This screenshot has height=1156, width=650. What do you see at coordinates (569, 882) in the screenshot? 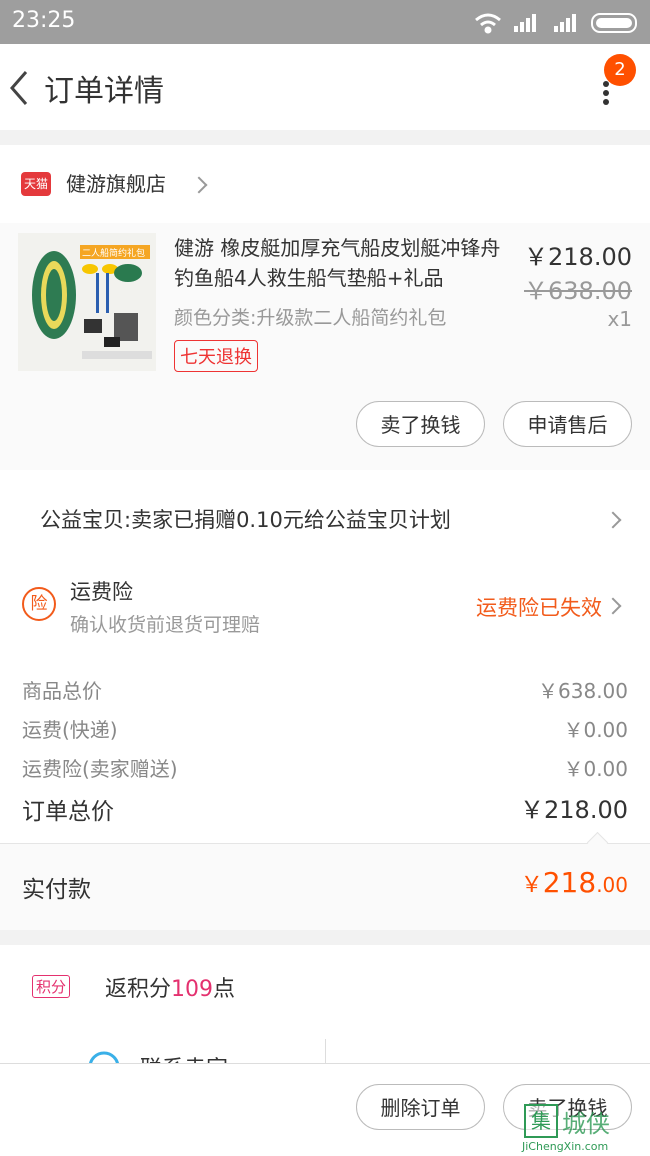
I see `paid-integer: 218` at bounding box center [569, 882].